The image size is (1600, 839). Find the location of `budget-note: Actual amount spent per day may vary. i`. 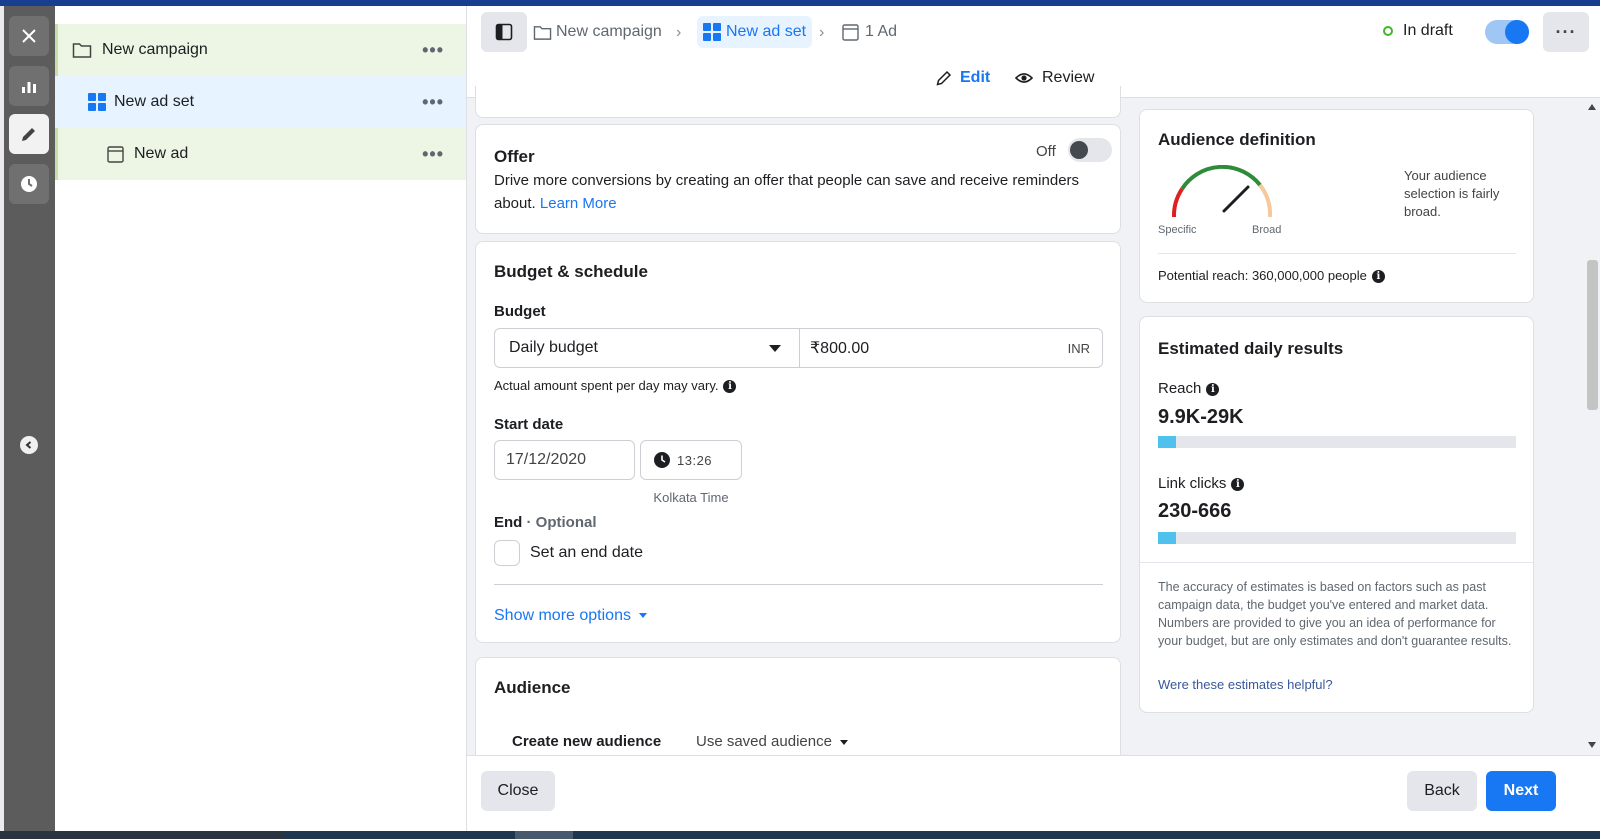

budget-note: Actual amount spent per day may vary. i is located at coordinates (615, 386).